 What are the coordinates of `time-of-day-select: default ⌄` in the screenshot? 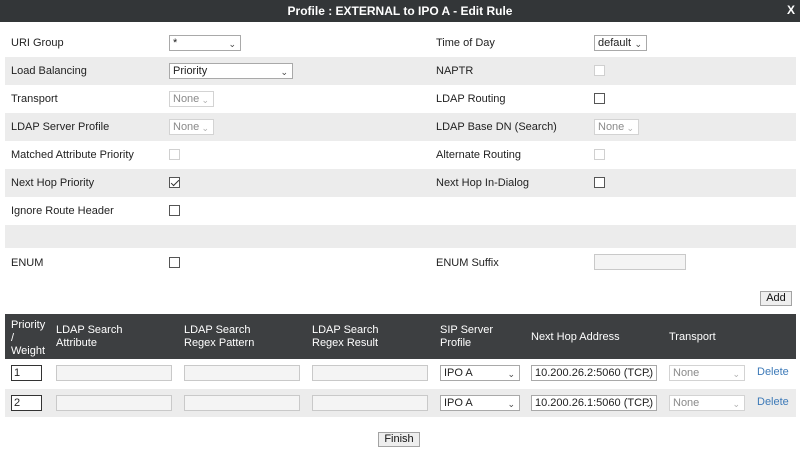 It's located at (620, 43).